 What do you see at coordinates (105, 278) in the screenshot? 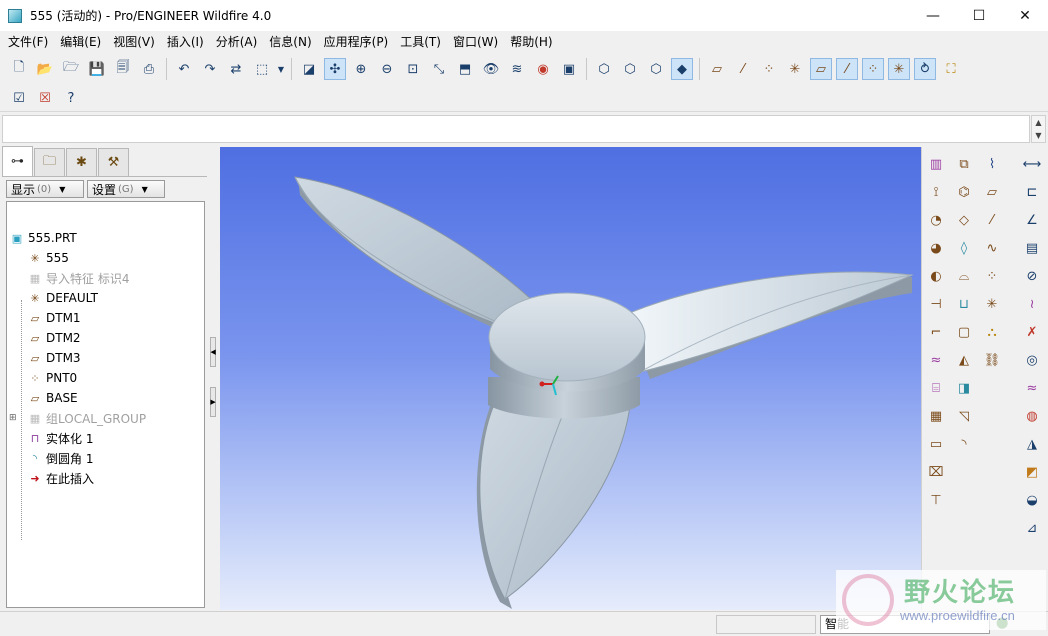
I see `tree-item-import-feature: ▦ 导入特征 标识4` at bounding box center [105, 278].